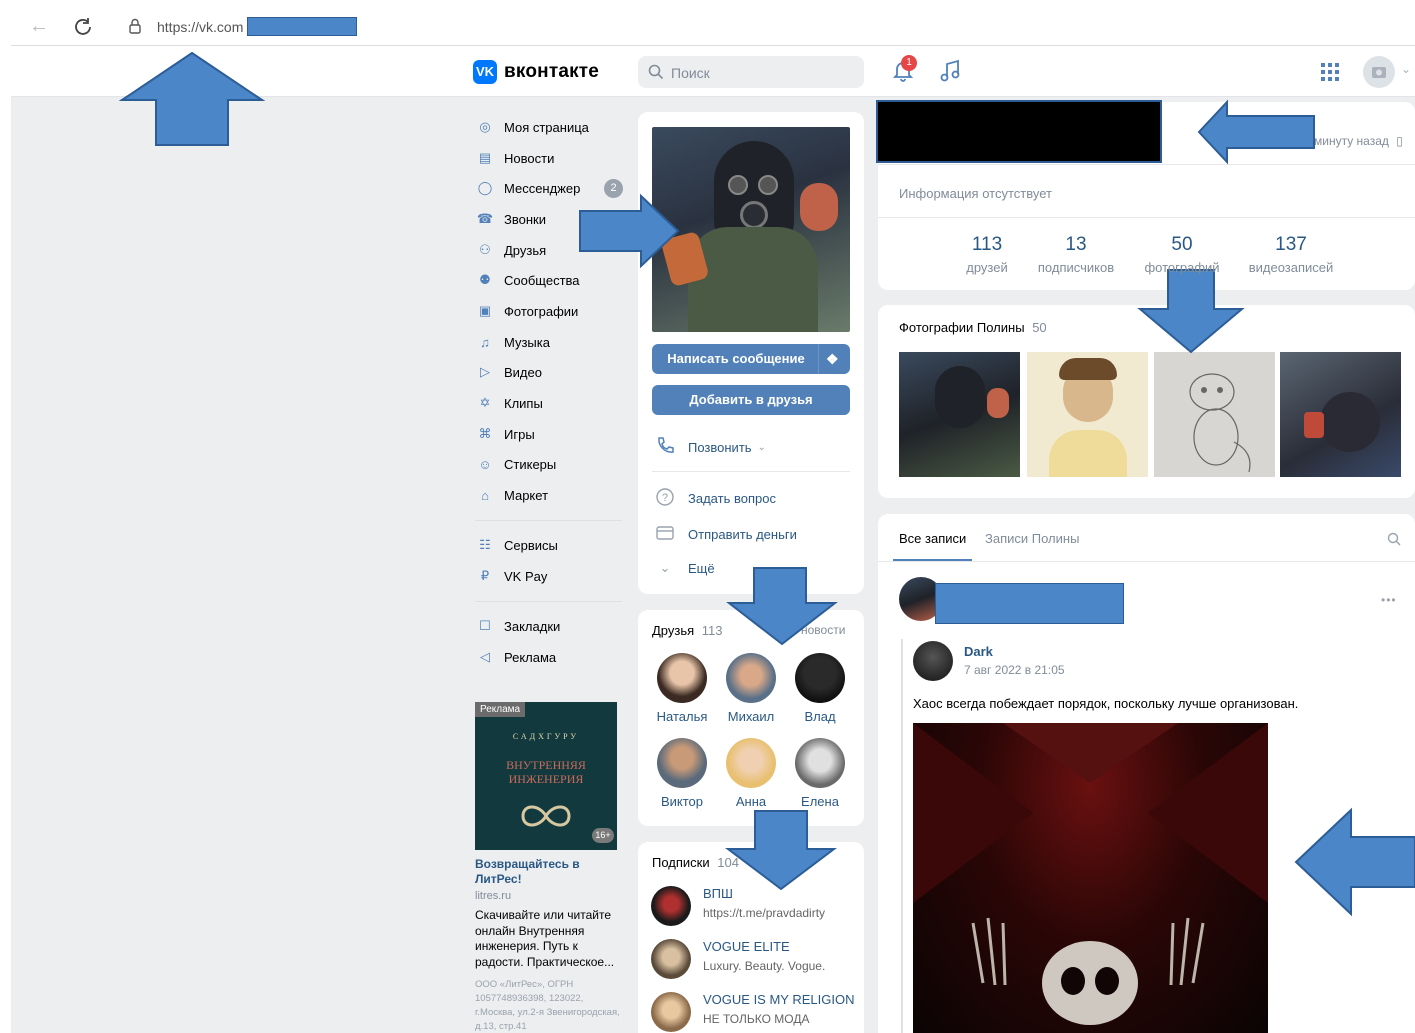 The width and height of the screenshot is (1415, 1033). Describe the element at coordinates (514, 158) in the screenshot. I see `sidebar-item: ▤ Новости` at that location.